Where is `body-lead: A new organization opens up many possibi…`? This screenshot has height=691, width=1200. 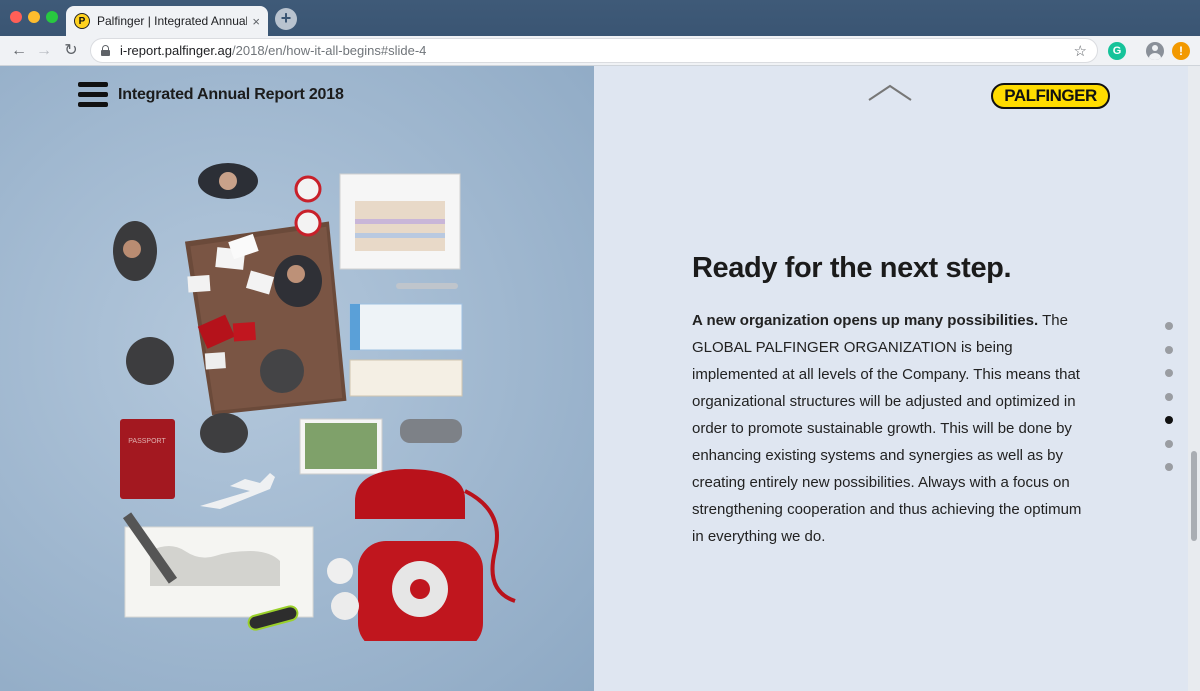
body-lead: A new organization opens up many possibi… is located at coordinates (865, 320).